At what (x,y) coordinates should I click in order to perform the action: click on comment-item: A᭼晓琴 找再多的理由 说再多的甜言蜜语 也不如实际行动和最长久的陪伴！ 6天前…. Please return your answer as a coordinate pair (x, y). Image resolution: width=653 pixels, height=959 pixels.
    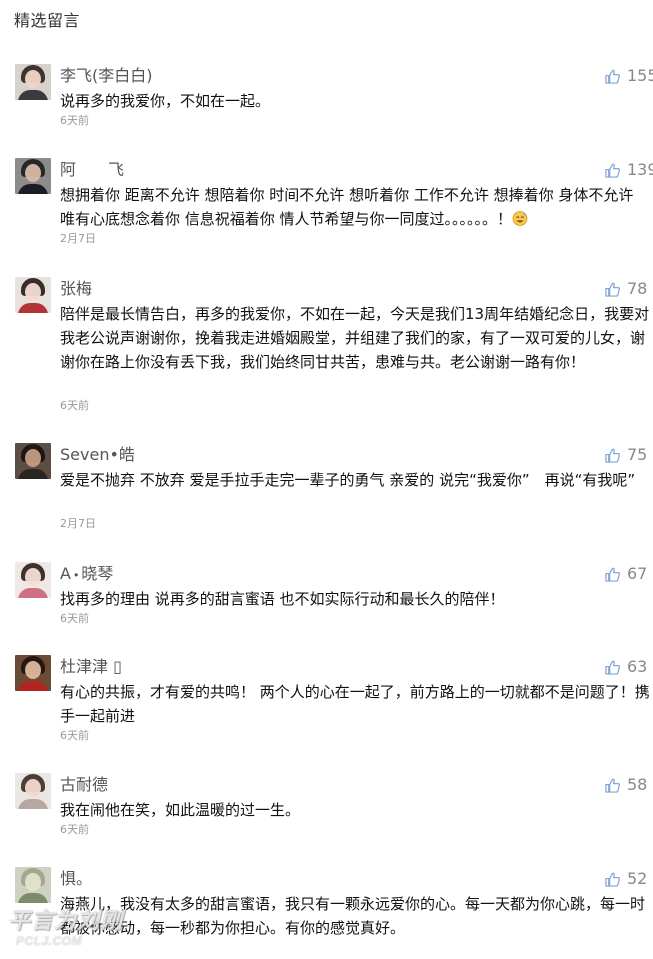
    Looking at the image, I should click on (326, 607).